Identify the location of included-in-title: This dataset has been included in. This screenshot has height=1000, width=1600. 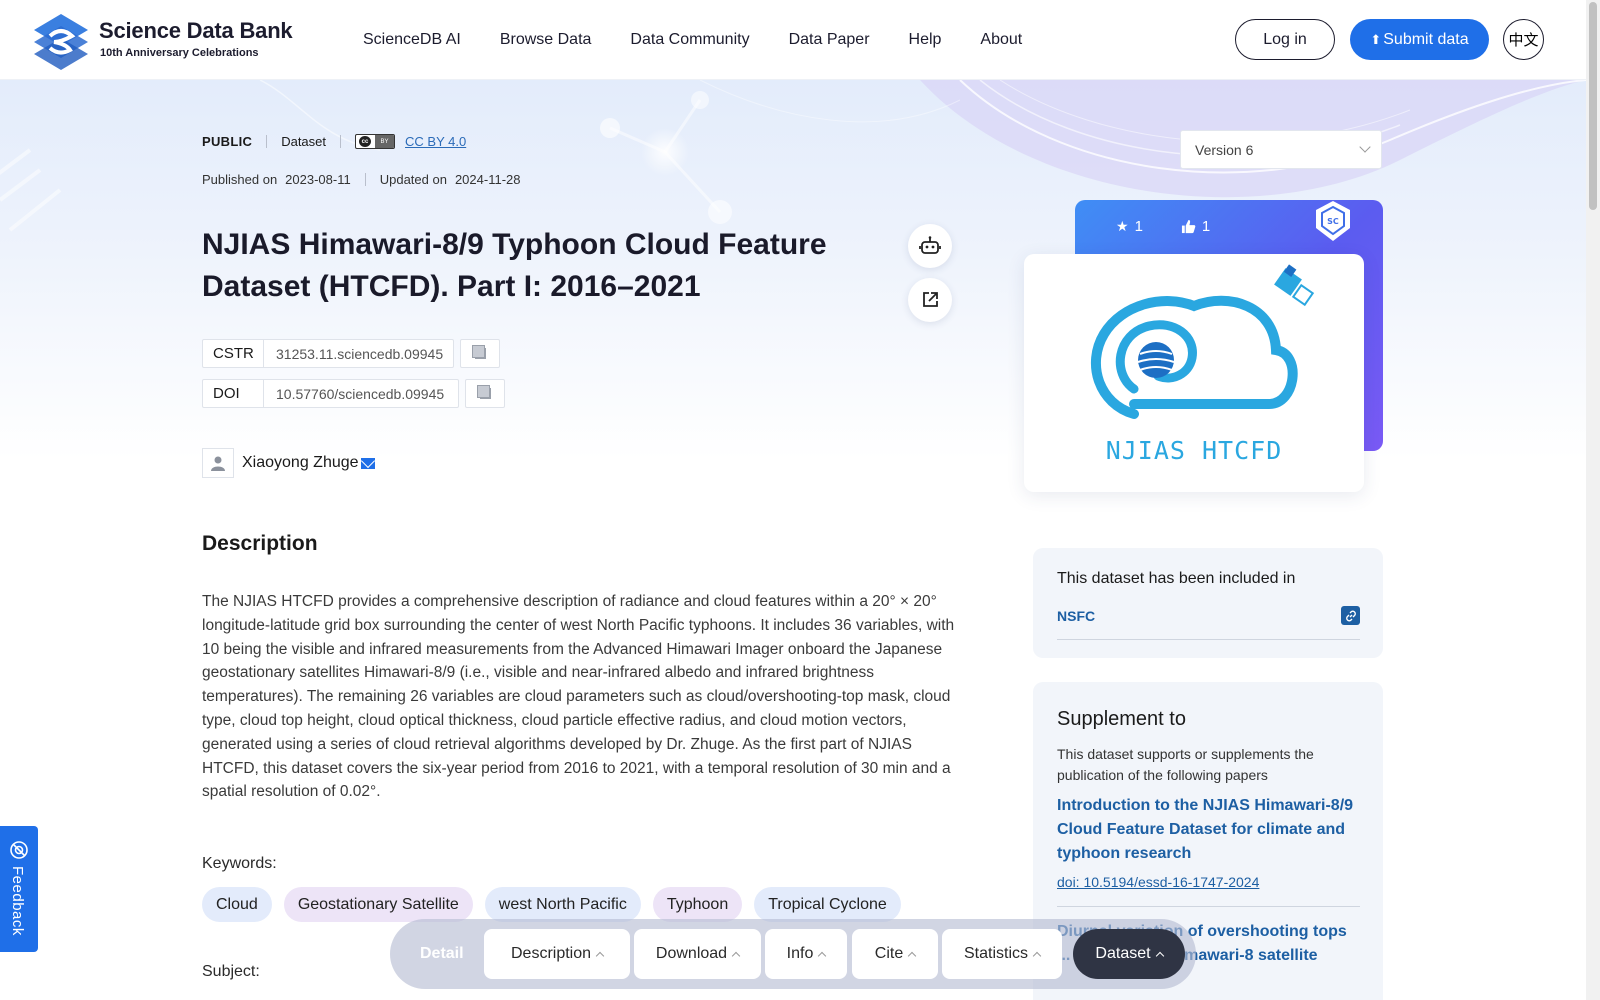
(1176, 578).